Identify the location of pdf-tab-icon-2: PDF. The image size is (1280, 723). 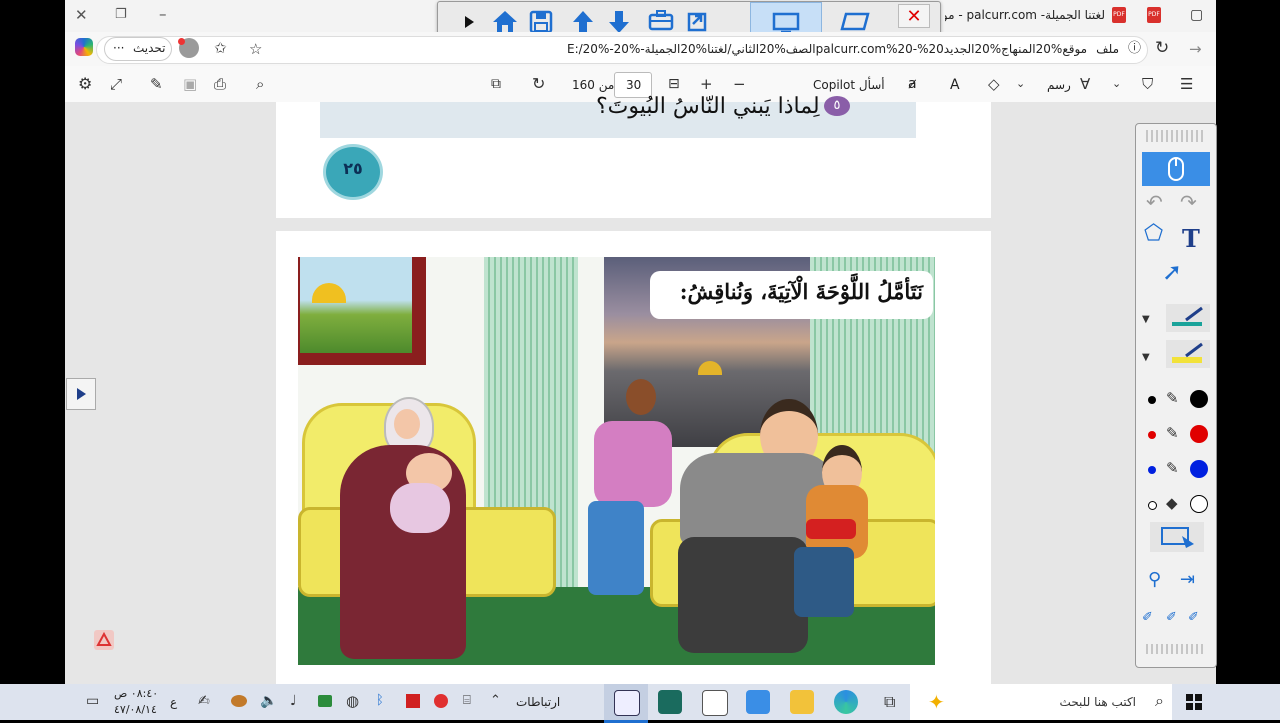
(1154, 15).